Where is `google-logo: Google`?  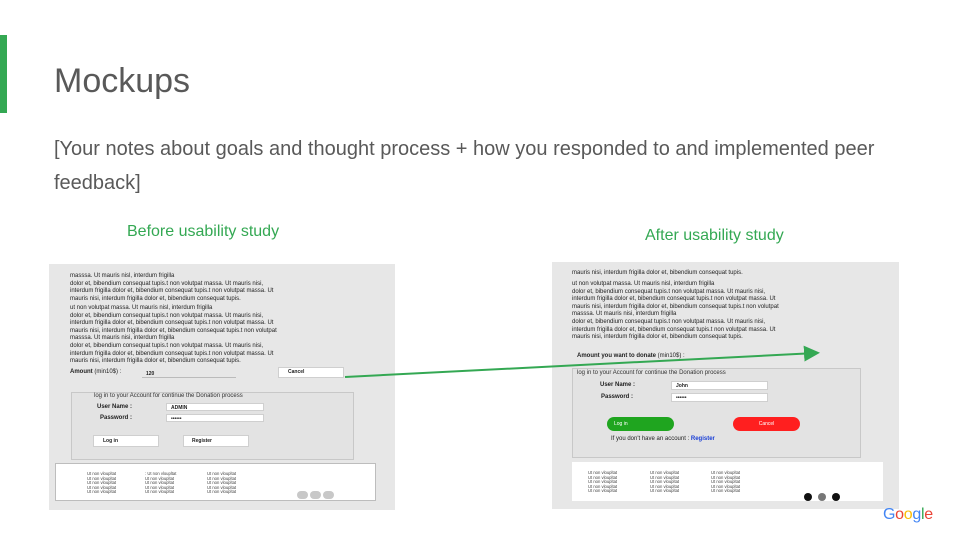 google-logo: Google is located at coordinates (908, 515).